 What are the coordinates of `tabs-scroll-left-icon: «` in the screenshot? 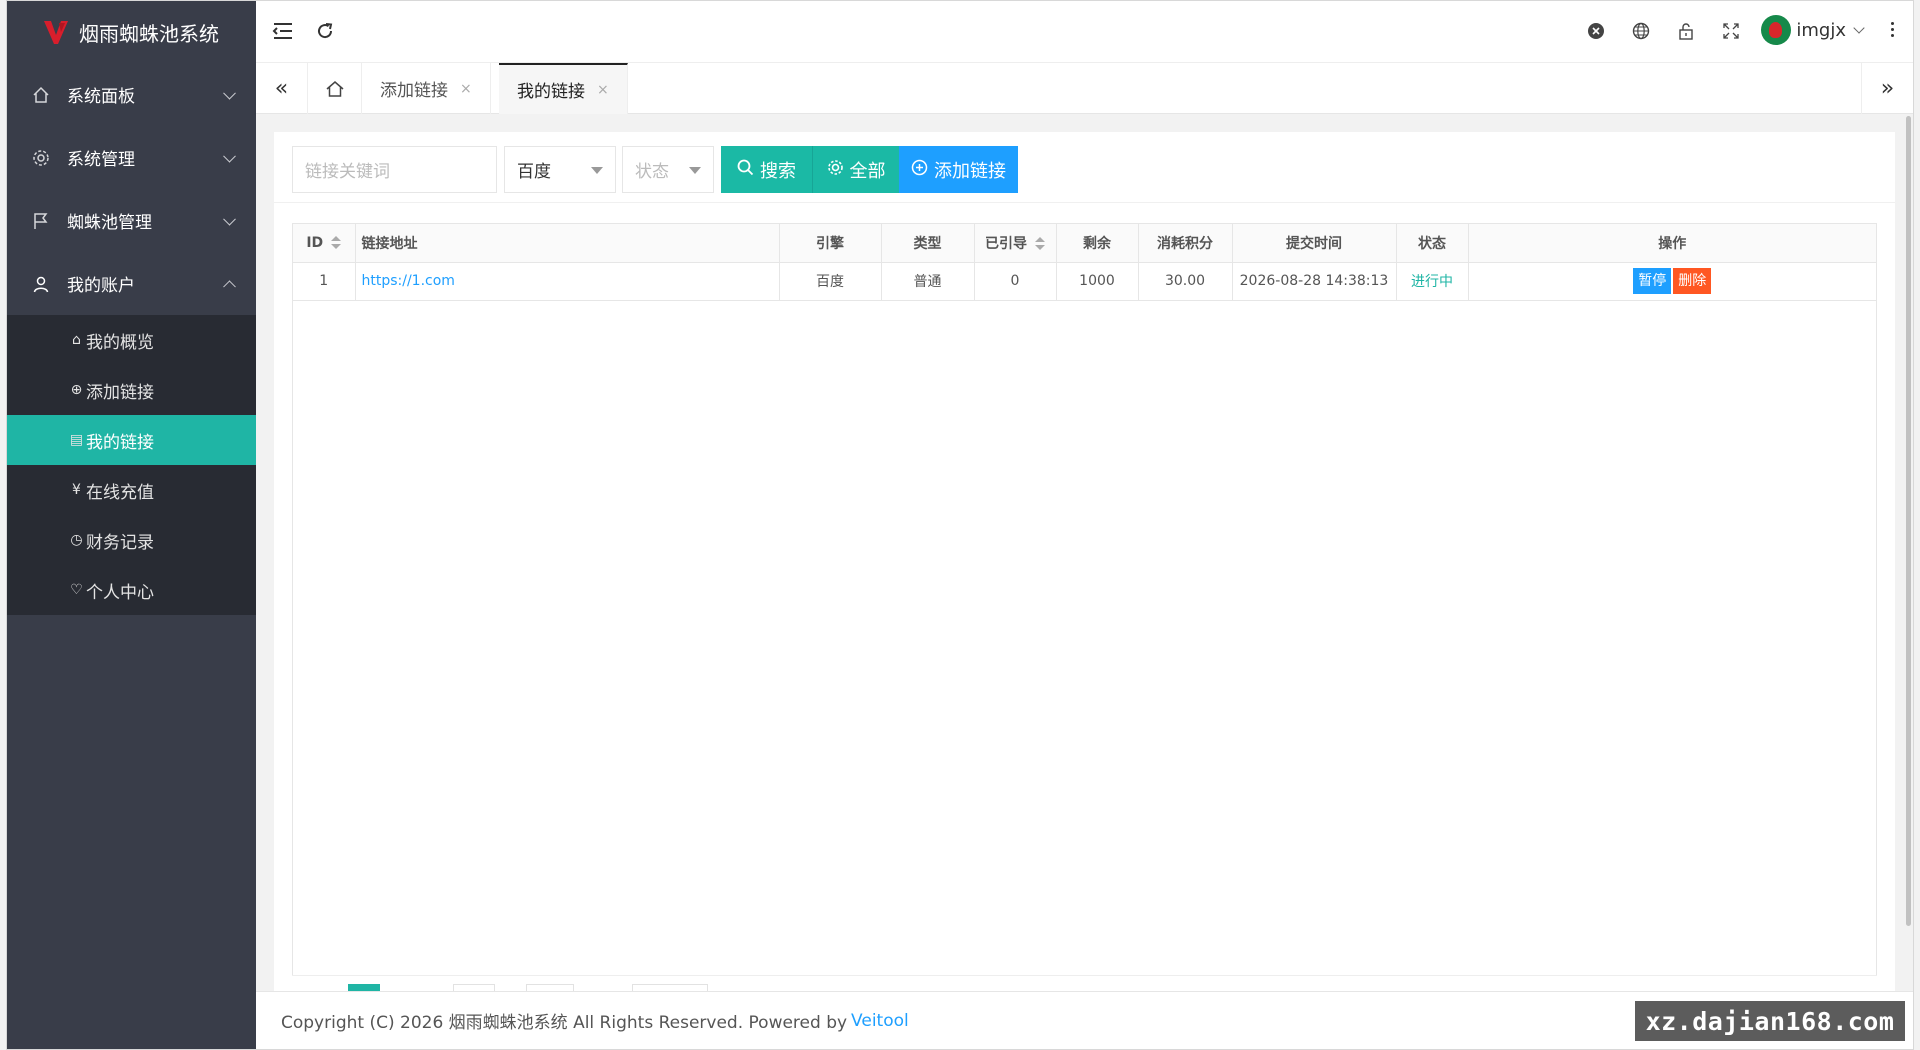 It's located at (282, 88).